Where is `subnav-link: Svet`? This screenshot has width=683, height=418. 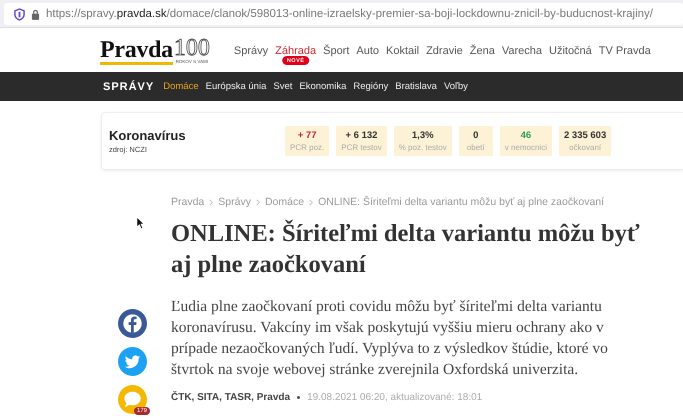 subnav-link: Svet is located at coordinates (282, 86).